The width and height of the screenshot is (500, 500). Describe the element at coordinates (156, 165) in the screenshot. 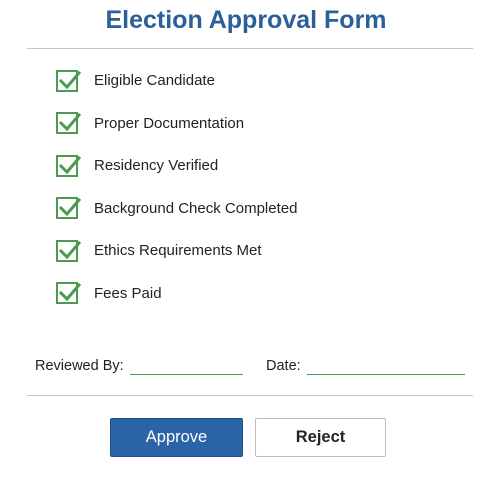

I see `checklist-label: Residency Verified` at that location.